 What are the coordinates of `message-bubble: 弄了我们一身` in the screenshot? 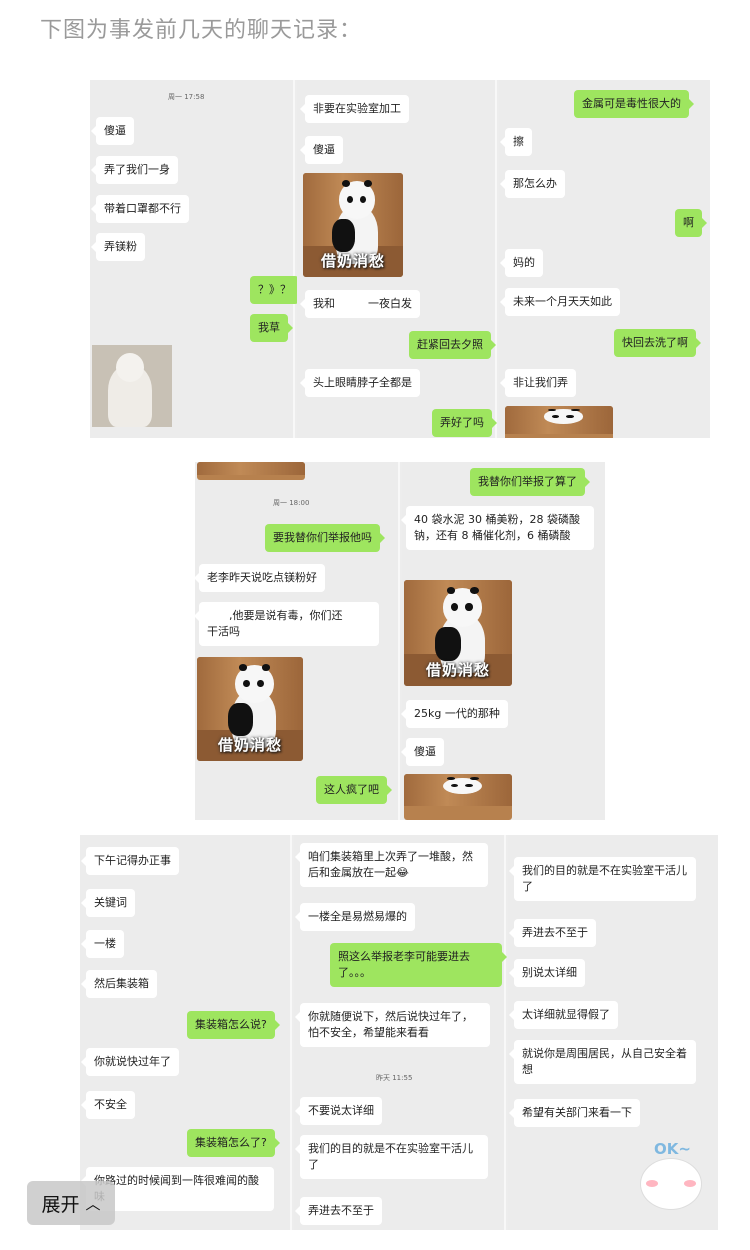 It's located at (134, 170).